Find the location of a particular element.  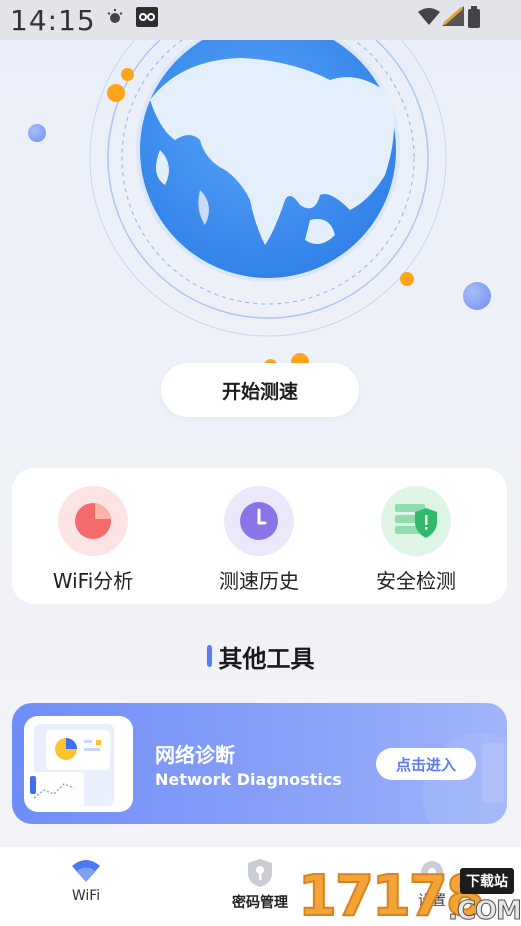

enter-button: 点击进入 is located at coordinates (426, 764).